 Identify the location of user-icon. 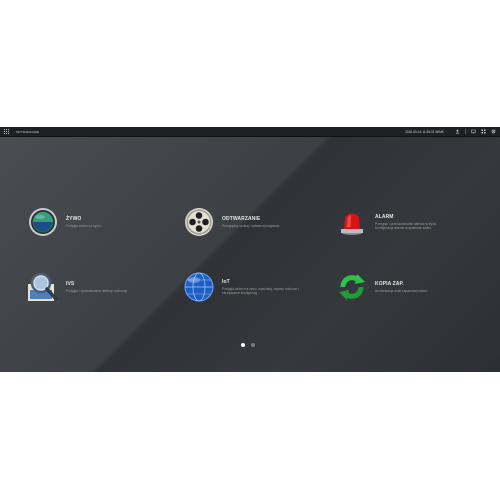
(457, 131).